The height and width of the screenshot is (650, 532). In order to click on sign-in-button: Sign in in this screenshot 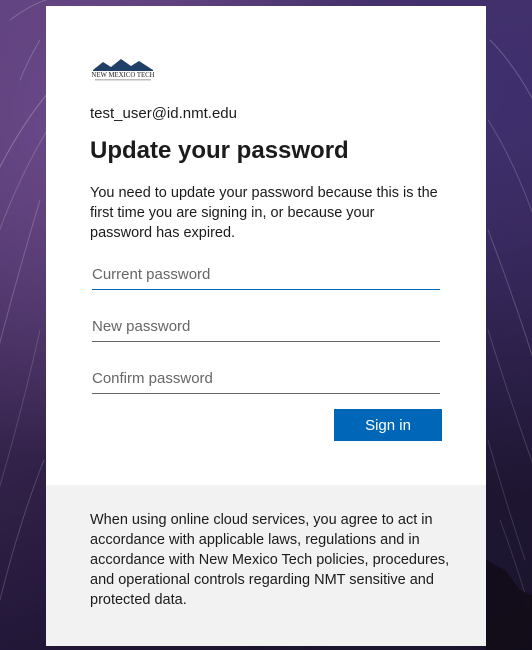, I will do `click(388, 425)`.